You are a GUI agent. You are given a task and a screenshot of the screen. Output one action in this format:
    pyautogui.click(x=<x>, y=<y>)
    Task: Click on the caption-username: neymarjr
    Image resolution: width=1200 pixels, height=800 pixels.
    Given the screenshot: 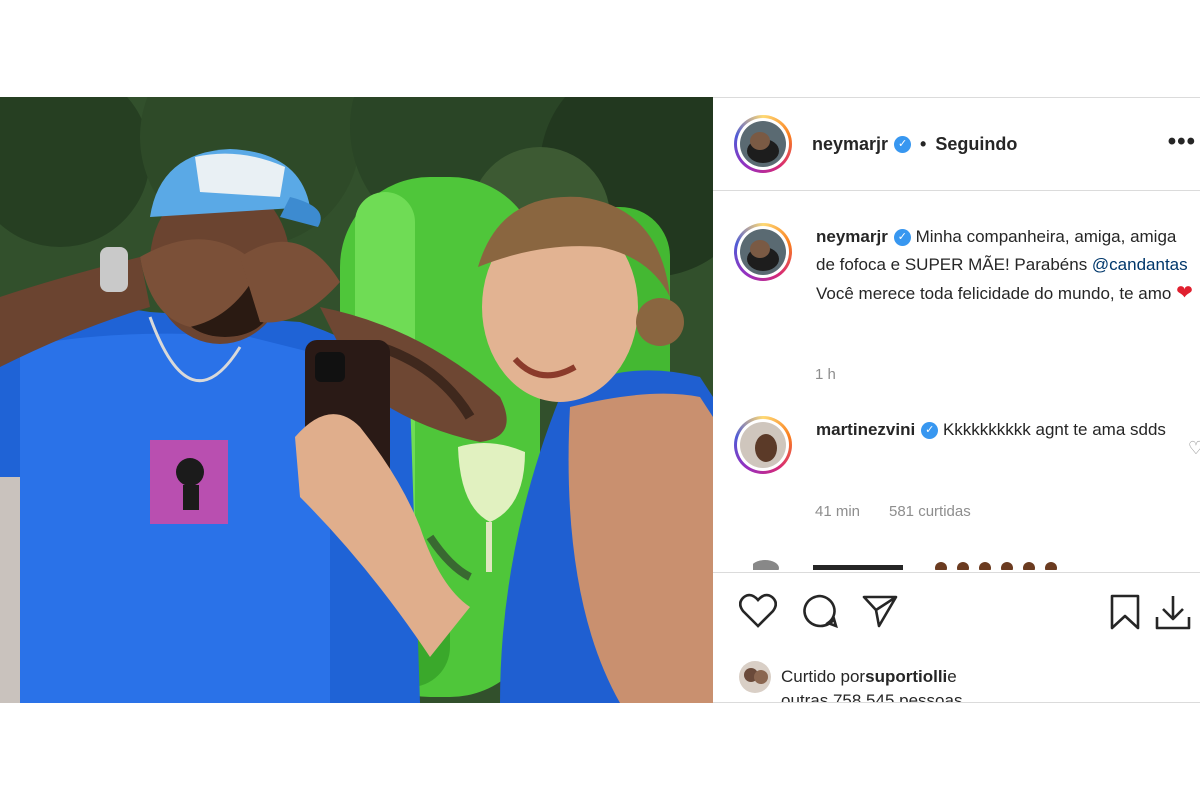 What is the action you would take?
    pyautogui.click(x=852, y=236)
    